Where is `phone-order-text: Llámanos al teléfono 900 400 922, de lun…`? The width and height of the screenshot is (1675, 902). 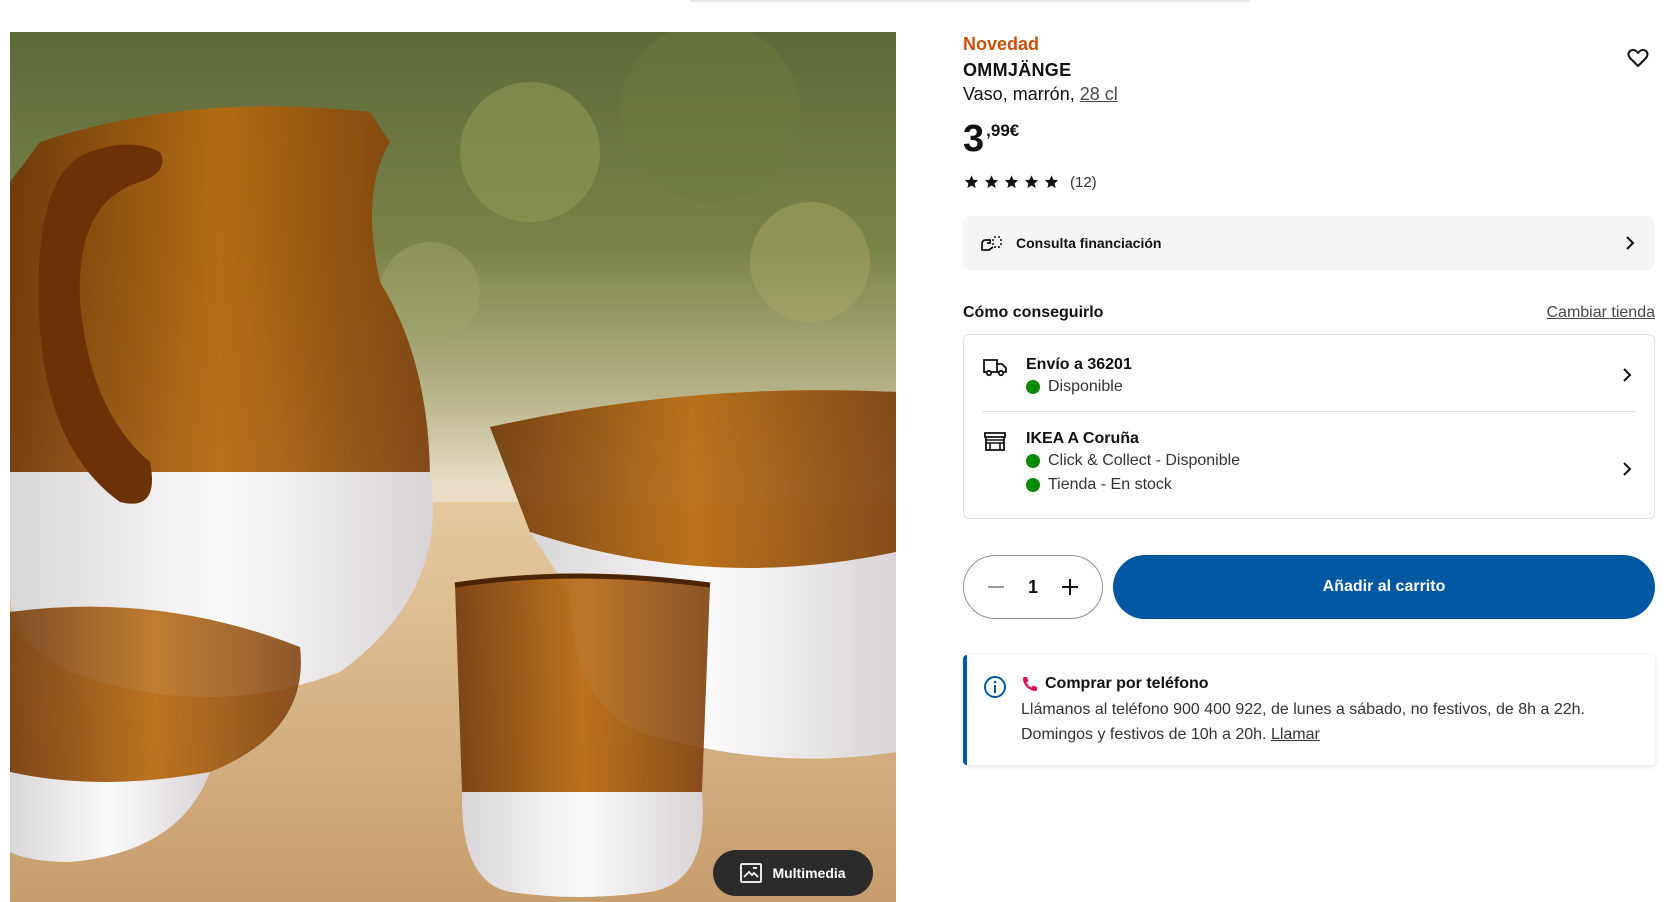 phone-order-text: Llámanos al teléfono 900 400 922, de lun… is located at coordinates (1331, 722).